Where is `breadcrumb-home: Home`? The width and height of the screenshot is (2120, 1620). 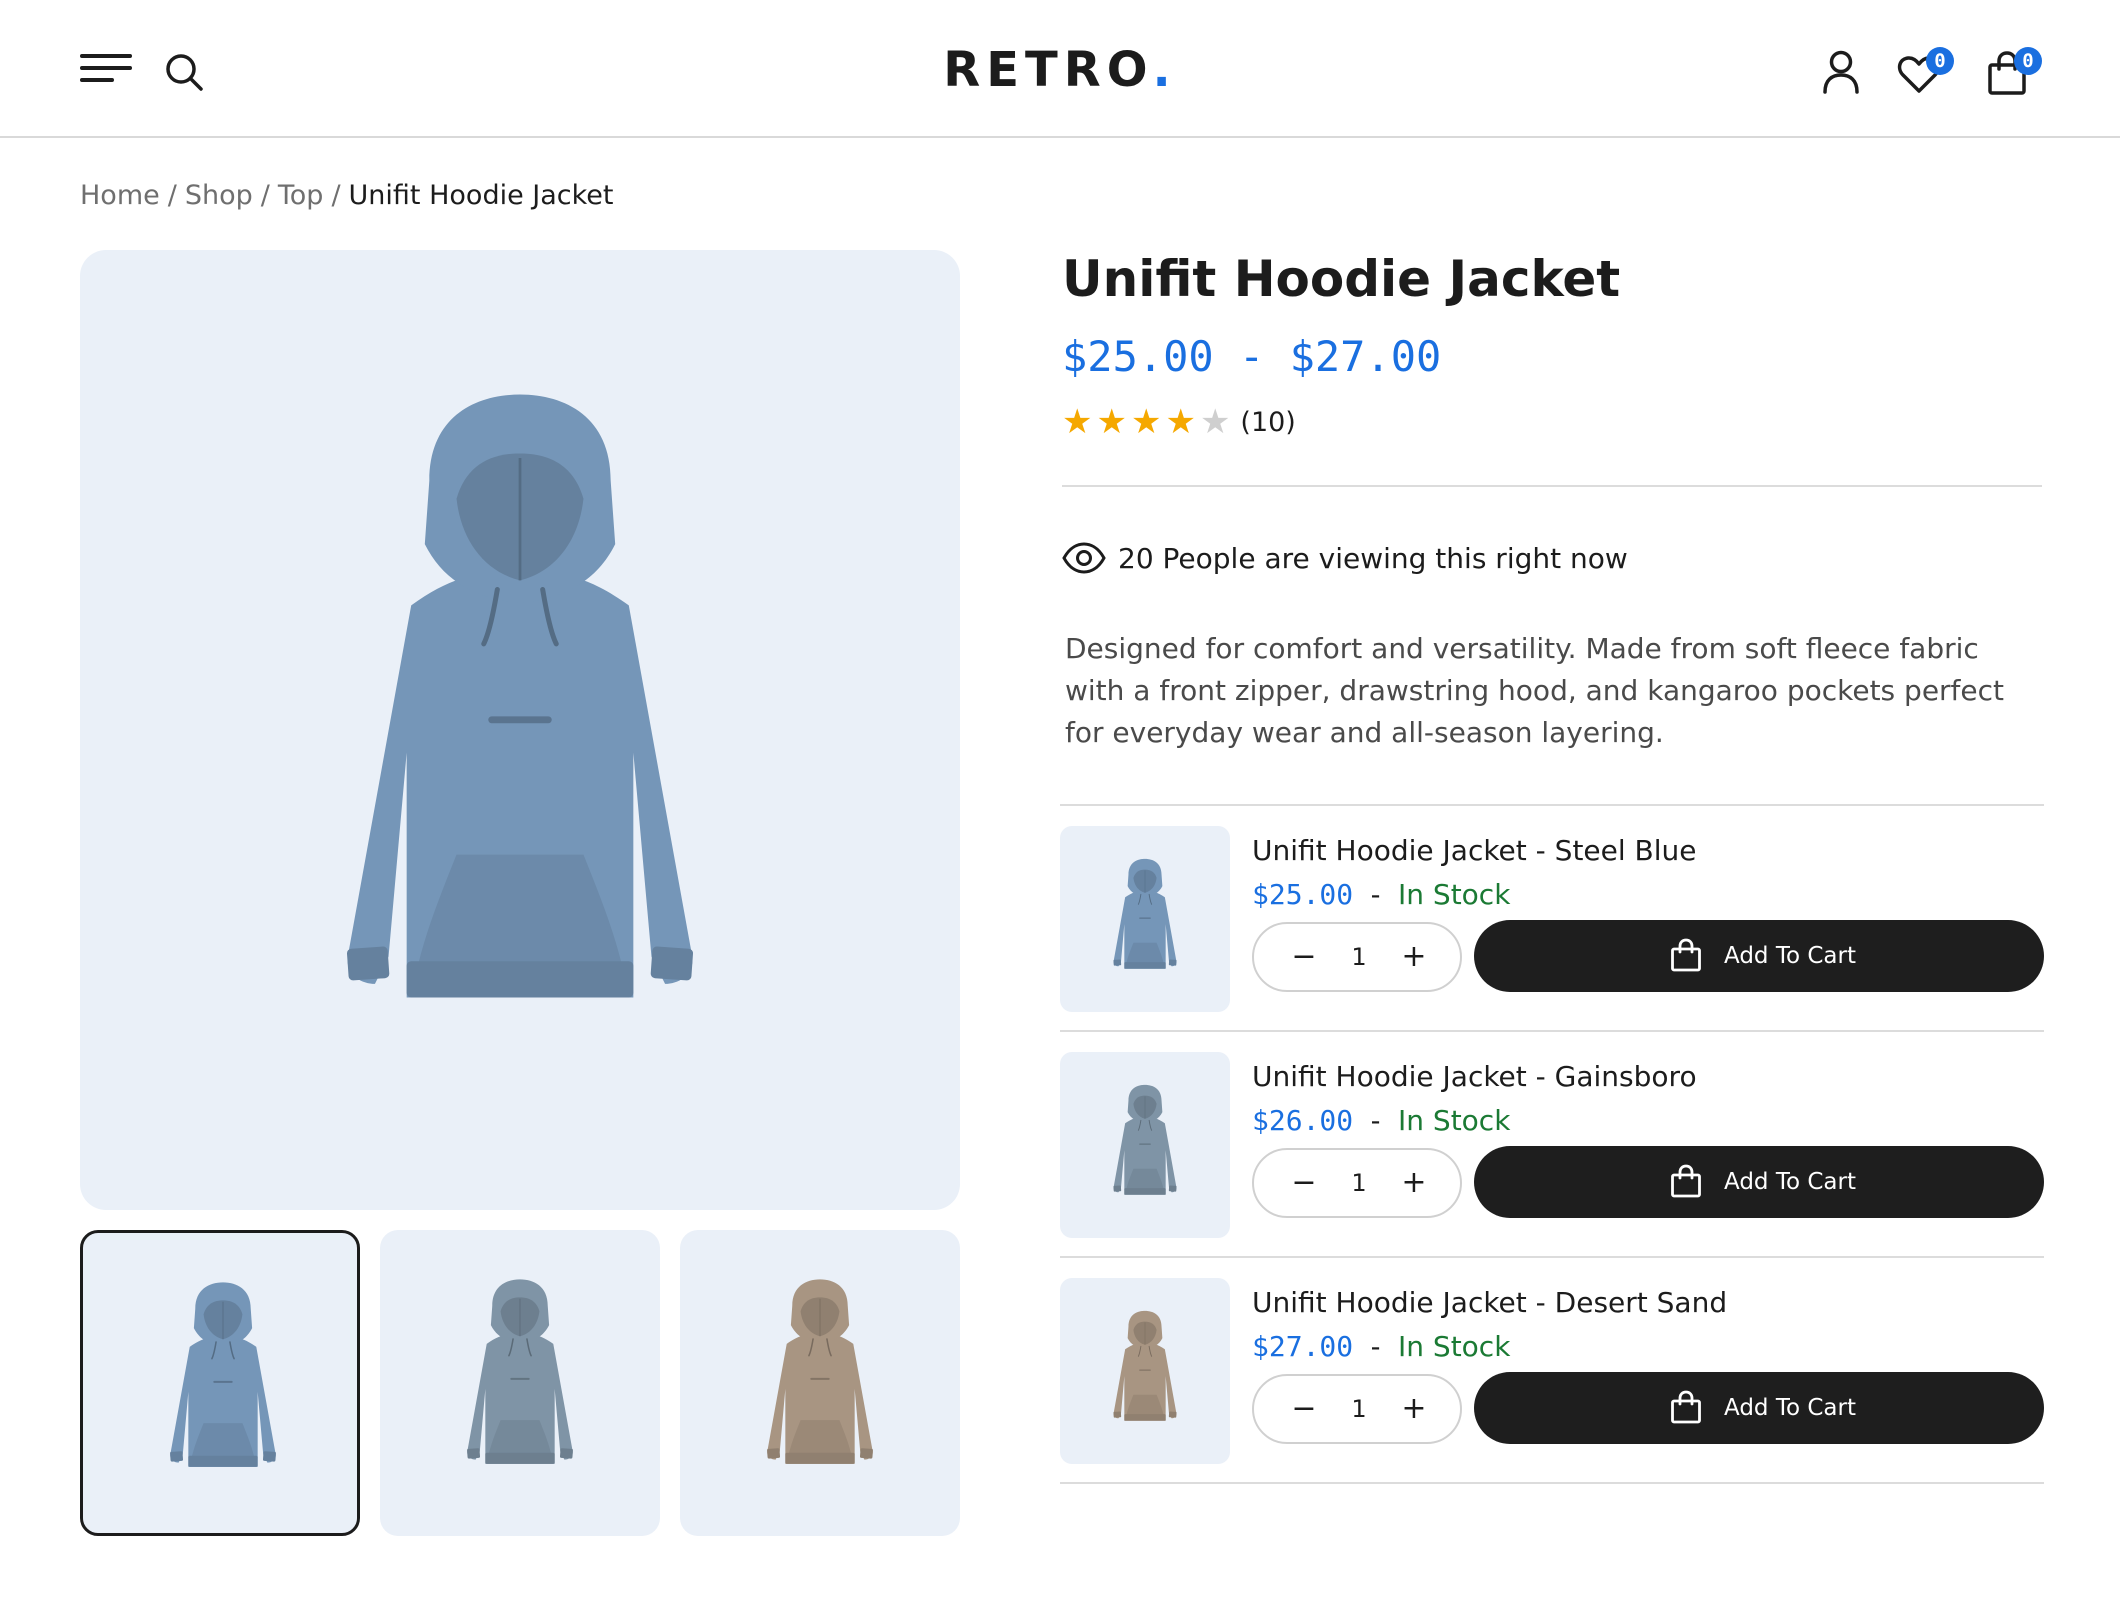
breadcrumb-home: Home is located at coordinates (120, 195).